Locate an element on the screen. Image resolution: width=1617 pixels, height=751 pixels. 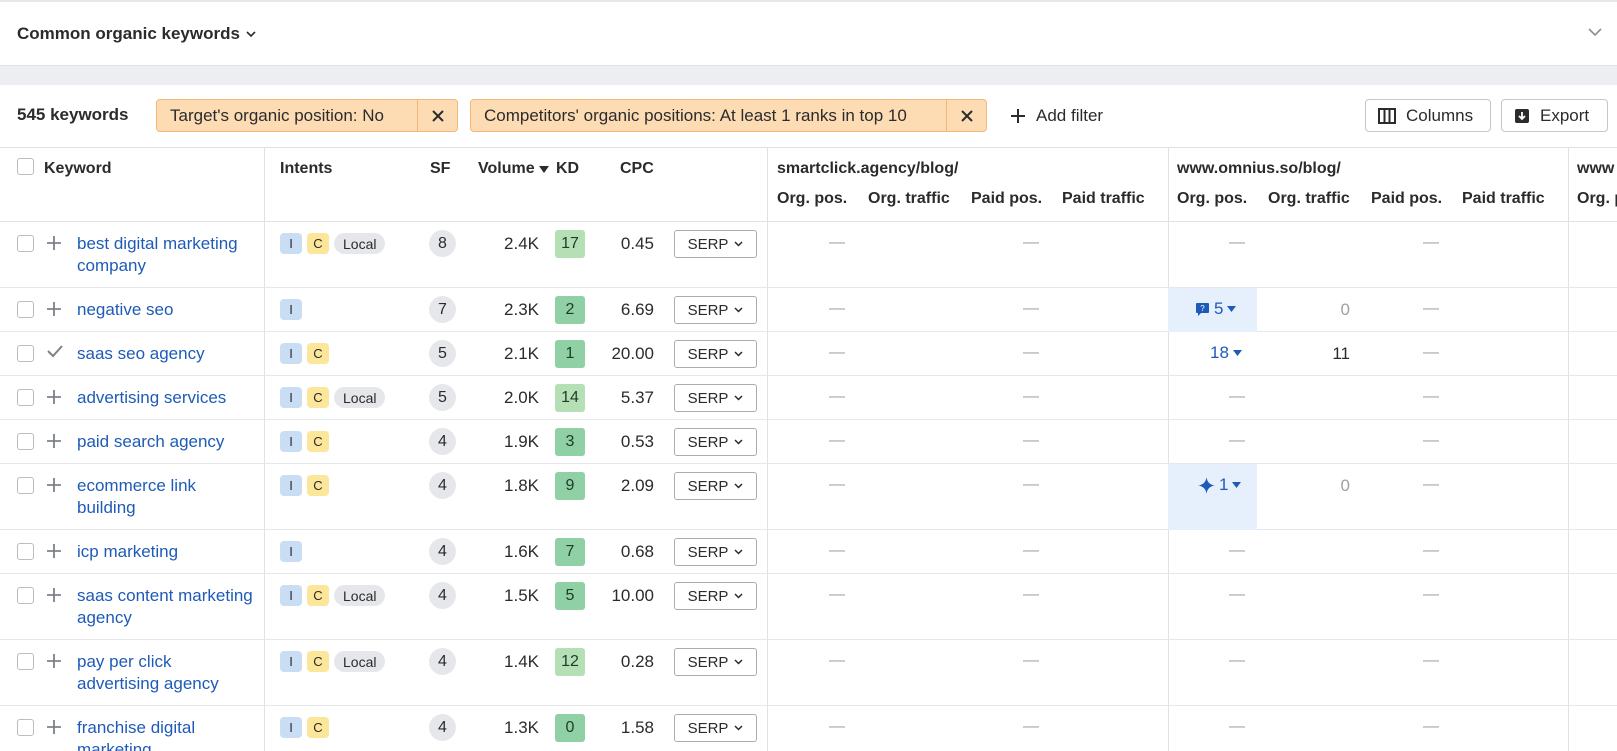
keyword-link: best digital marketing company is located at coordinates (167, 255).